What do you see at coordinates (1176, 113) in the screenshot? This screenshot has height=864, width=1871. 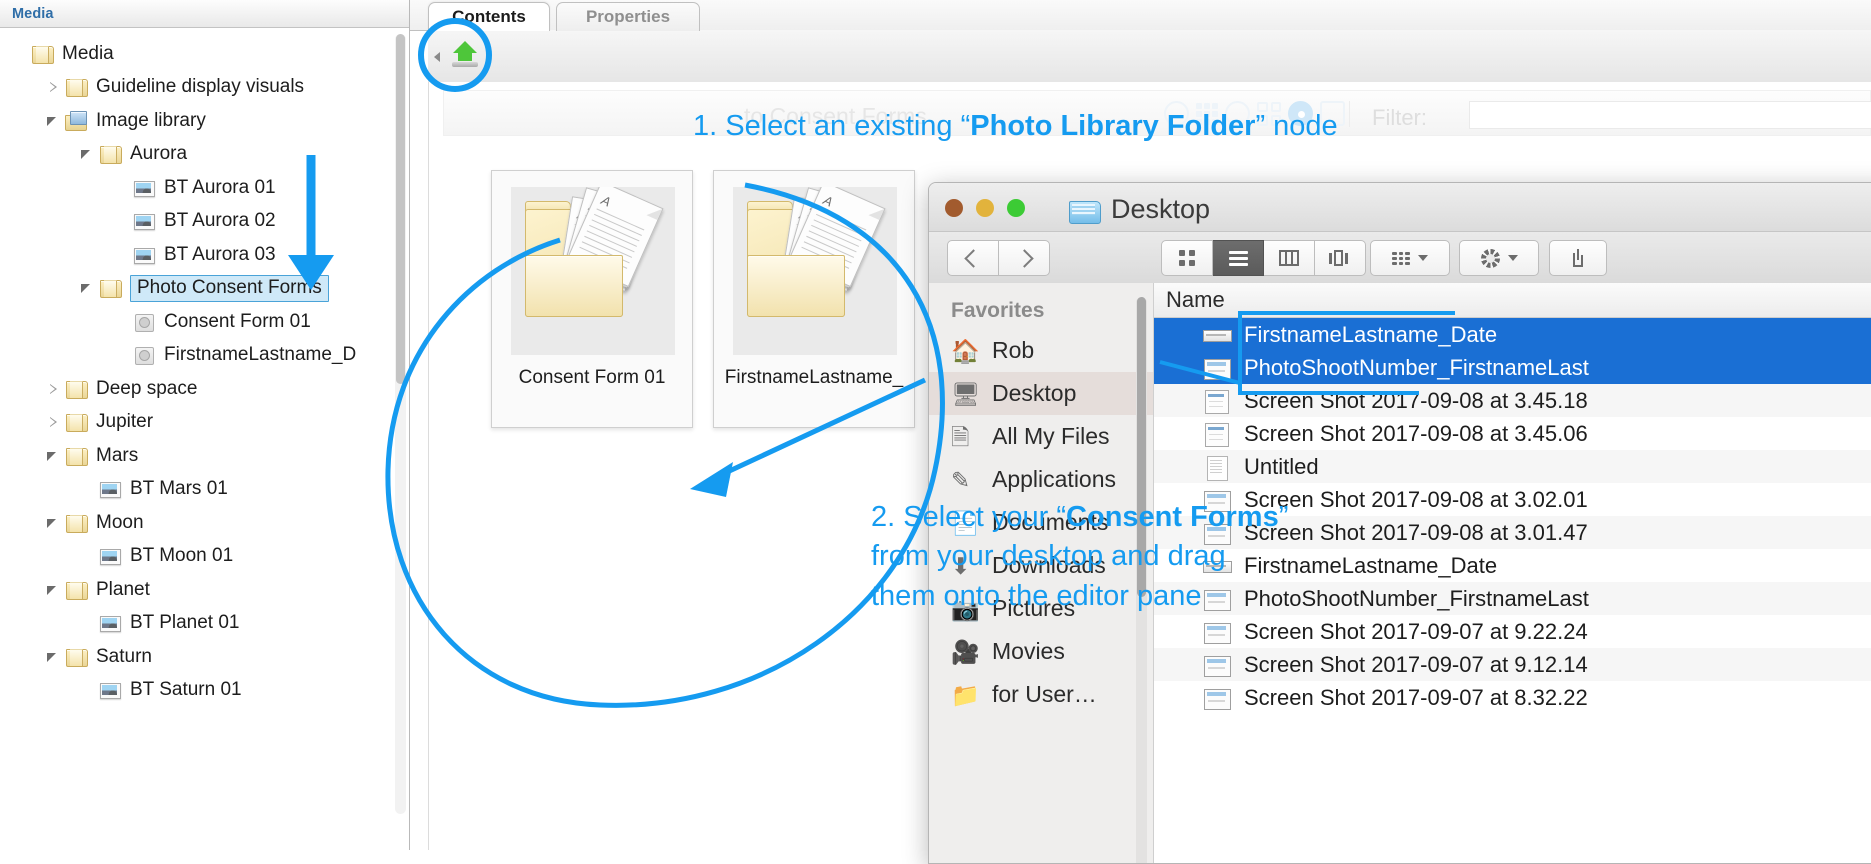 I see `view-mode-1-icon` at bounding box center [1176, 113].